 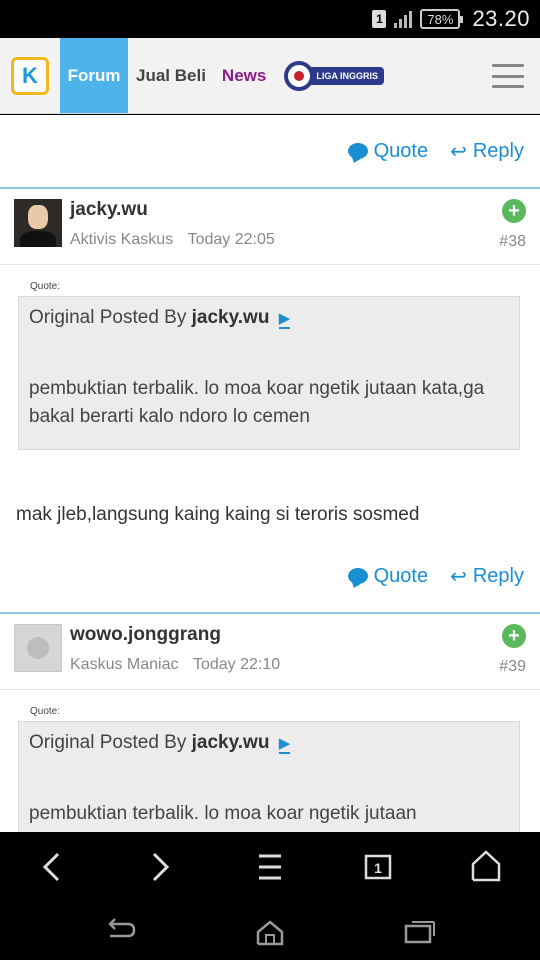 I want to click on signal-icon, so click(x=403, y=19).